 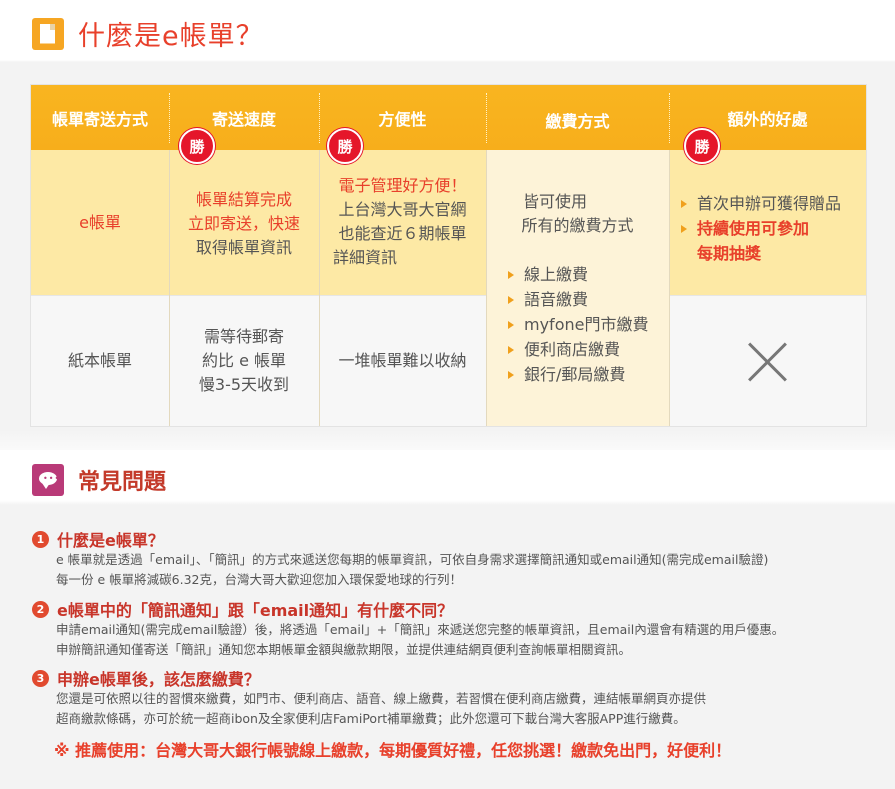 What do you see at coordinates (243, 199) in the screenshot?
I see `ebill-speed-line: 帳單結算完成` at bounding box center [243, 199].